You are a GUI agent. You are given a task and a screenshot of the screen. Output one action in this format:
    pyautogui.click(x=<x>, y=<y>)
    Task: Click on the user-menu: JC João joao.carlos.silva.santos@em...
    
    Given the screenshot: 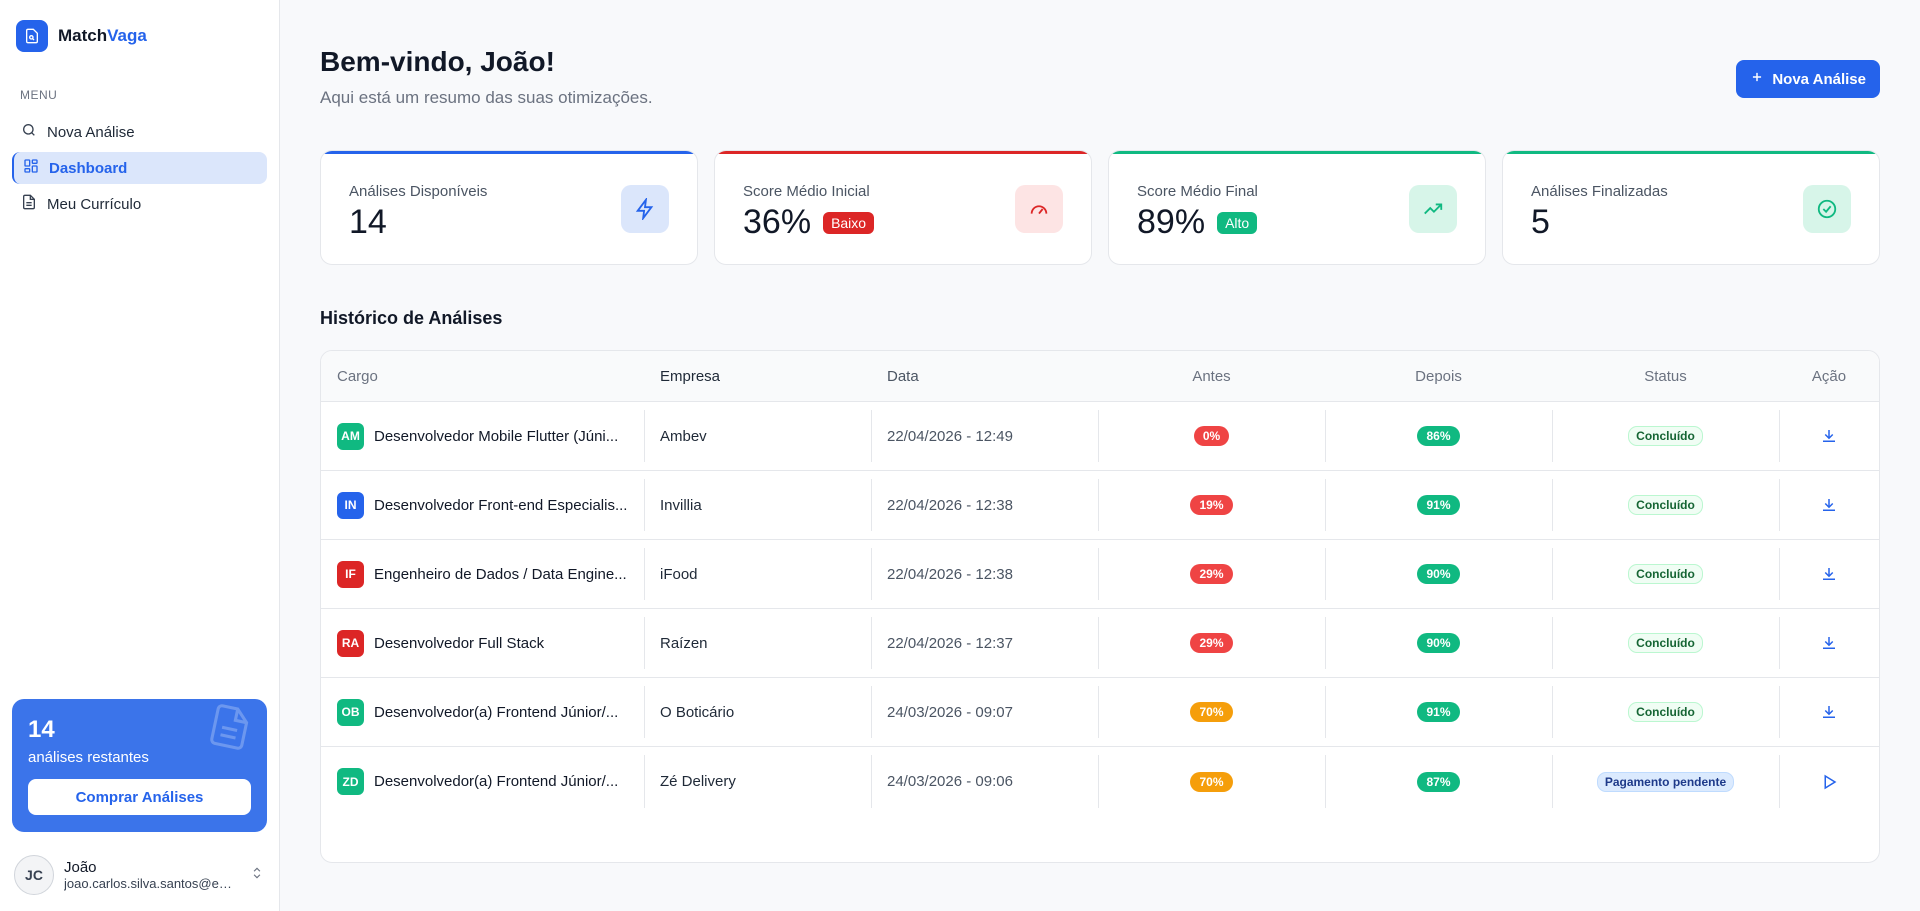 What is the action you would take?
    pyautogui.click(x=139, y=875)
    